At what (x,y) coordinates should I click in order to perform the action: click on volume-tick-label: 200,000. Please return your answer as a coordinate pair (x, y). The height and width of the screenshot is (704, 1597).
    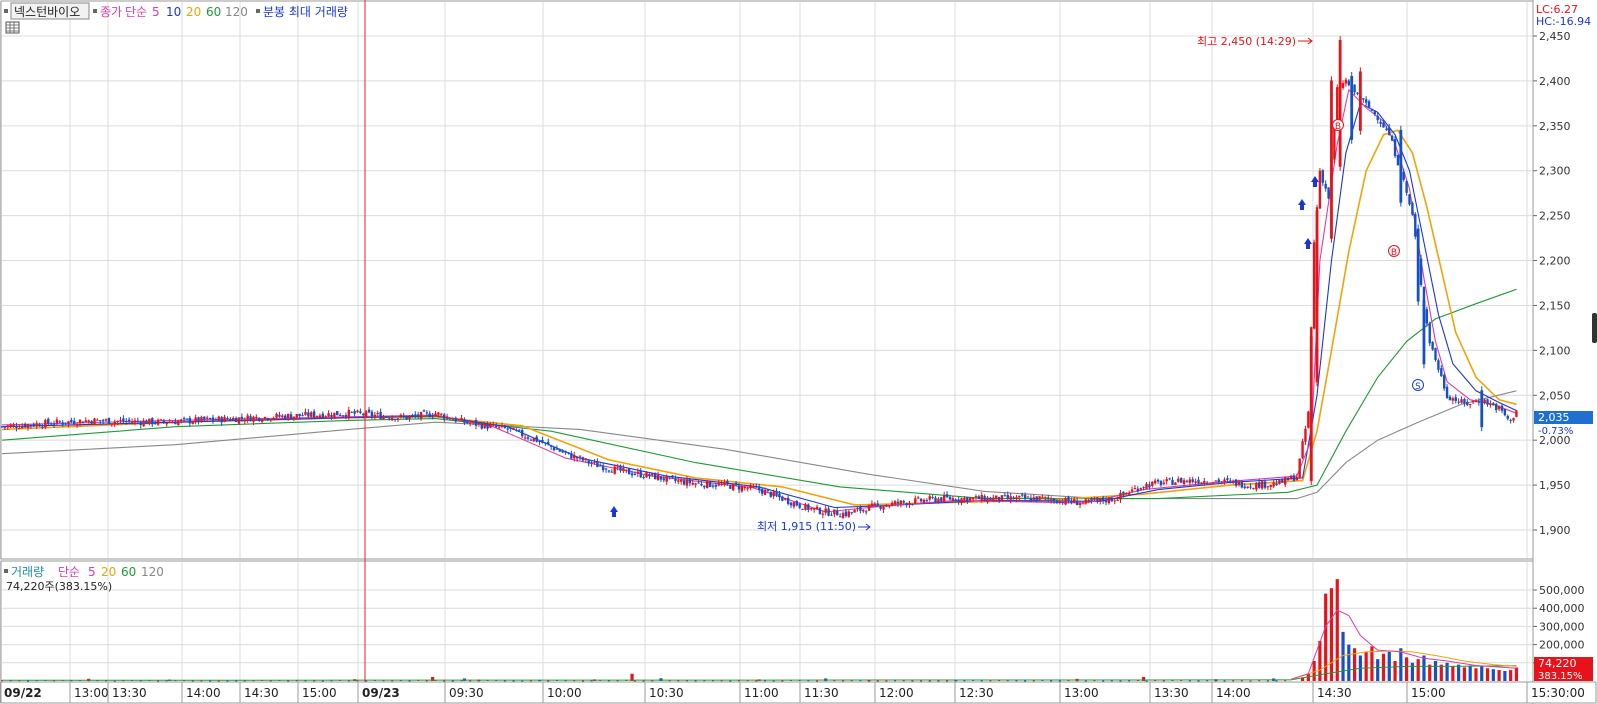
    Looking at the image, I should click on (1562, 645).